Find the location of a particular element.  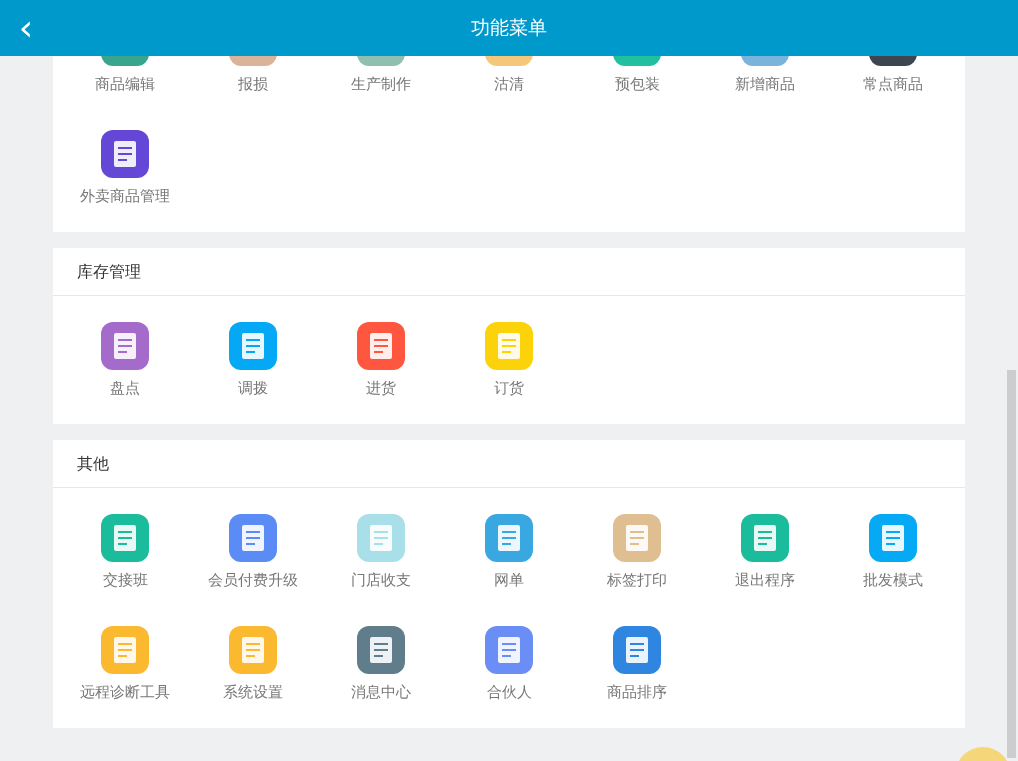

menu-item-label: 网单 is located at coordinates (509, 580).